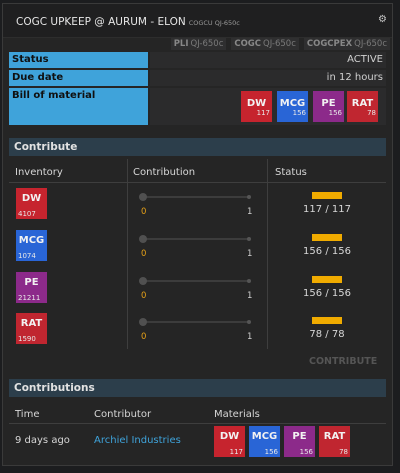 The height and width of the screenshot is (473, 400). I want to click on ticker-code: COGCPEX, so click(329, 44).